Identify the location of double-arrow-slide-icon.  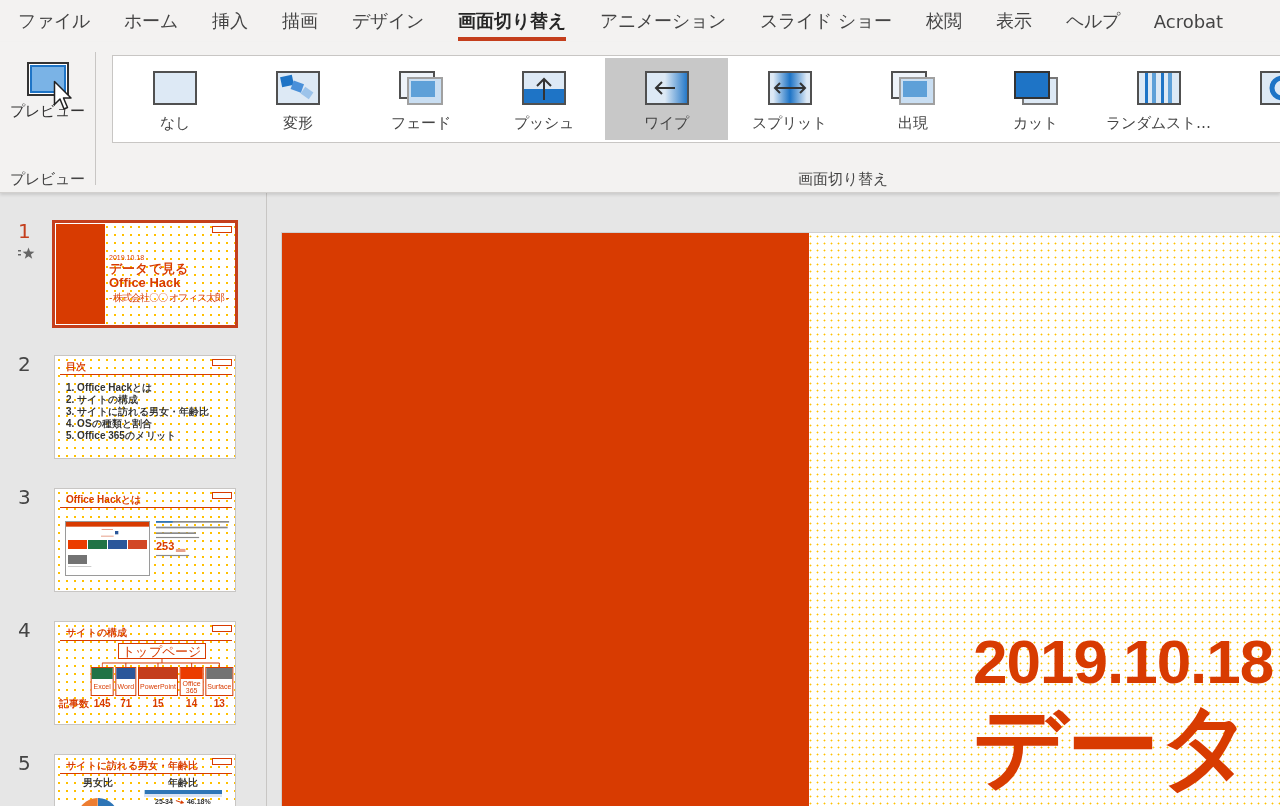
(789, 88).